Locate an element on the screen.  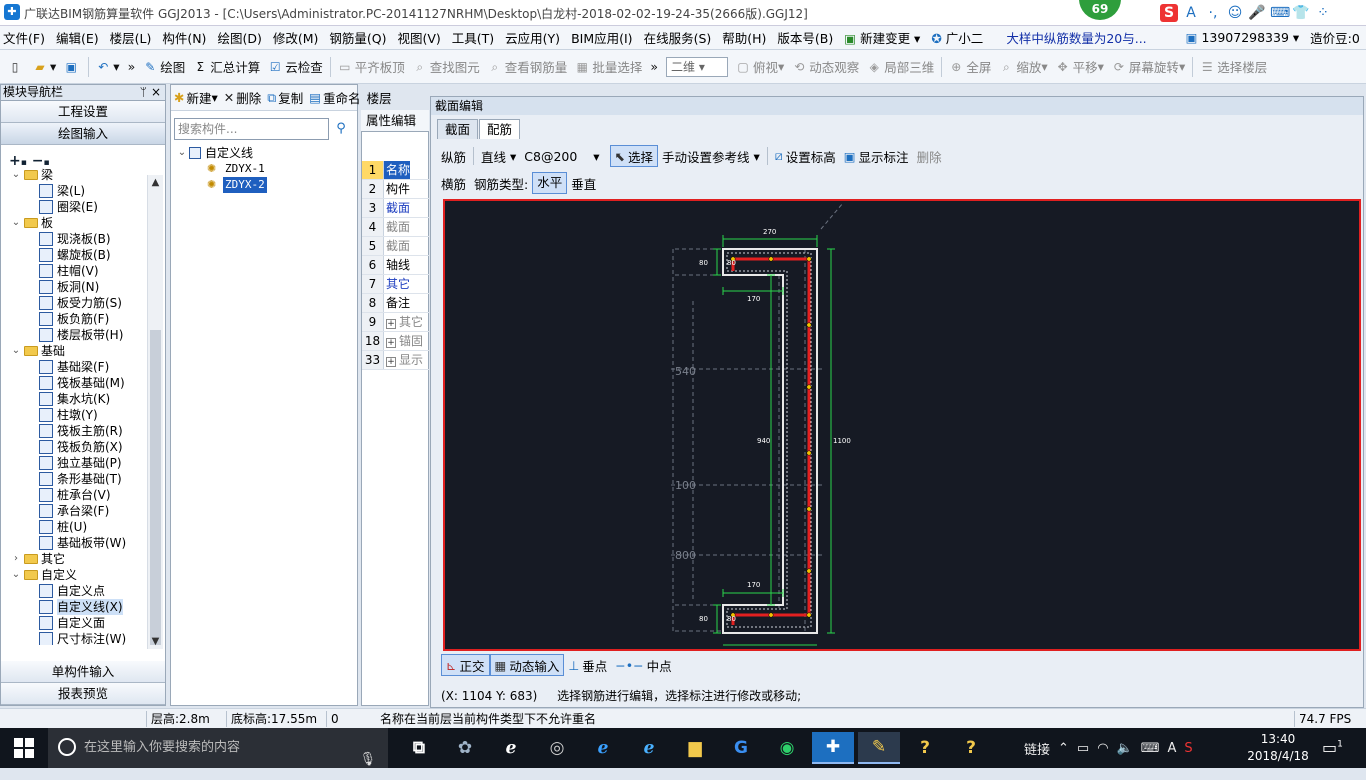
taskbar-search-input: 在这里输入你要搜索的内容 🎙 is located at coordinates (218, 748).